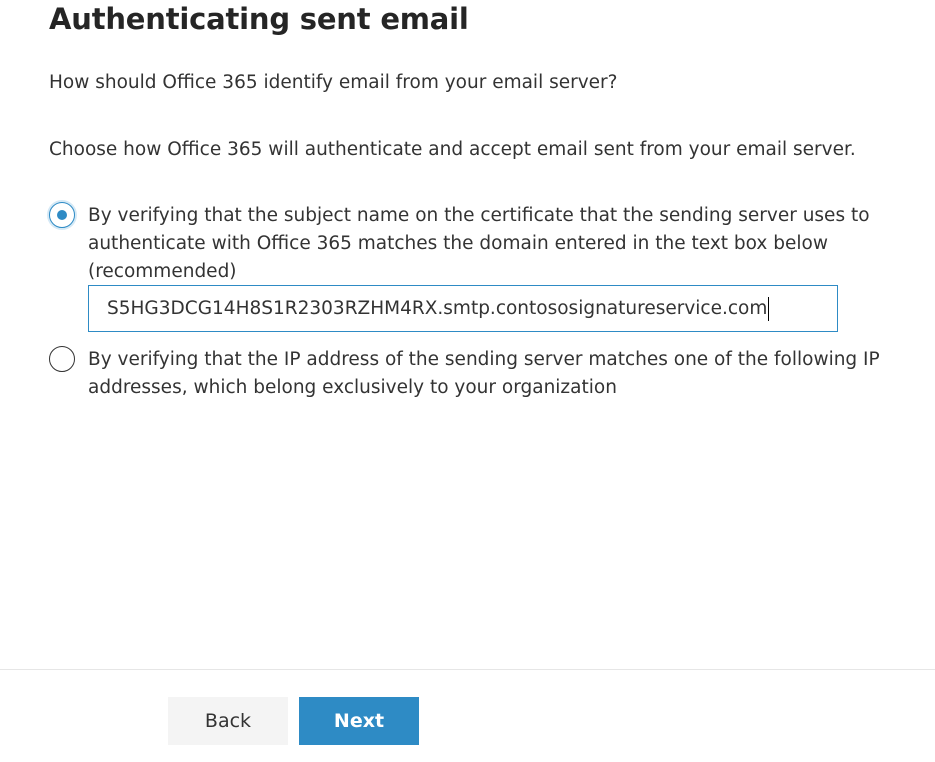 This screenshot has height=762, width=935. What do you see at coordinates (259, 19) in the screenshot?
I see `page-title: Authenticating sent email` at bounding box center [259, 19].